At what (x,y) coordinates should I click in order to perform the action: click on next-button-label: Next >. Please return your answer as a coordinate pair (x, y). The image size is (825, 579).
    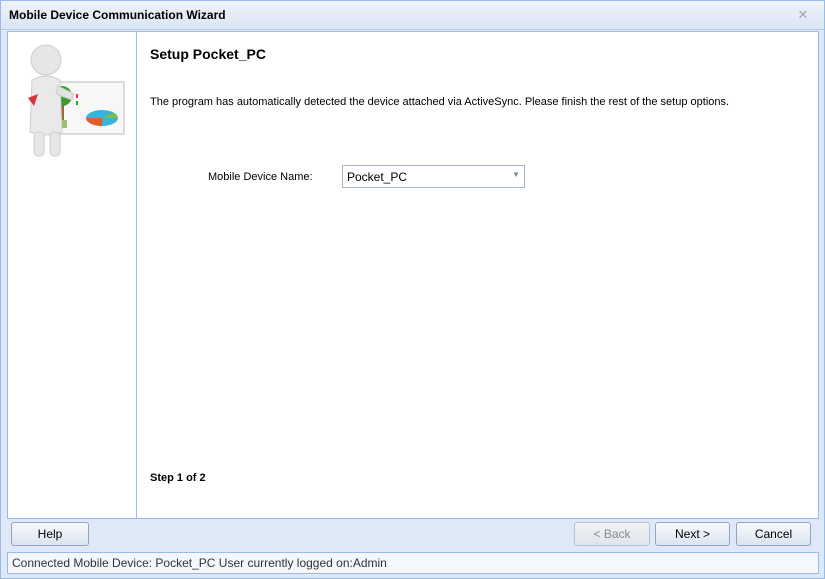
    Looking at the image, I should click on (692, 534).